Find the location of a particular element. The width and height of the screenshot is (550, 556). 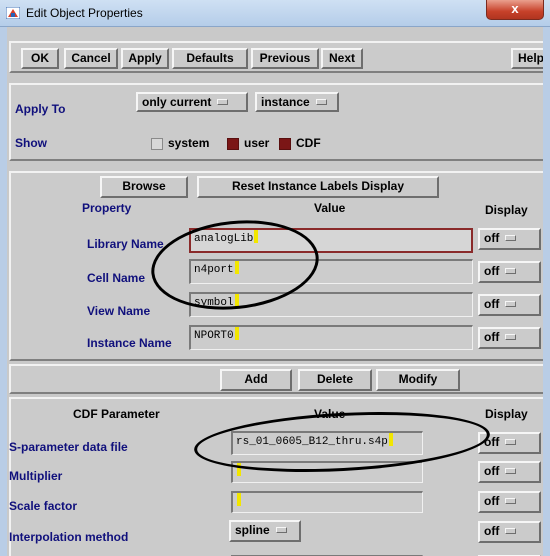

interpolation-method-display-value: off is located at coordinates (492, 531).